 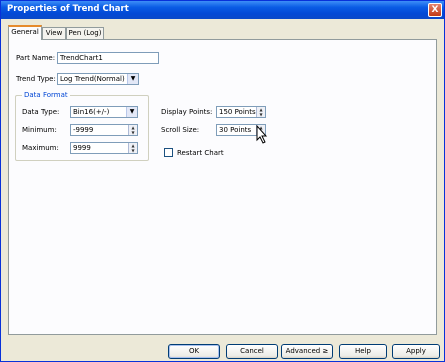 I want to click on maximum-label: Maximum:, so click(x=40, y=148).